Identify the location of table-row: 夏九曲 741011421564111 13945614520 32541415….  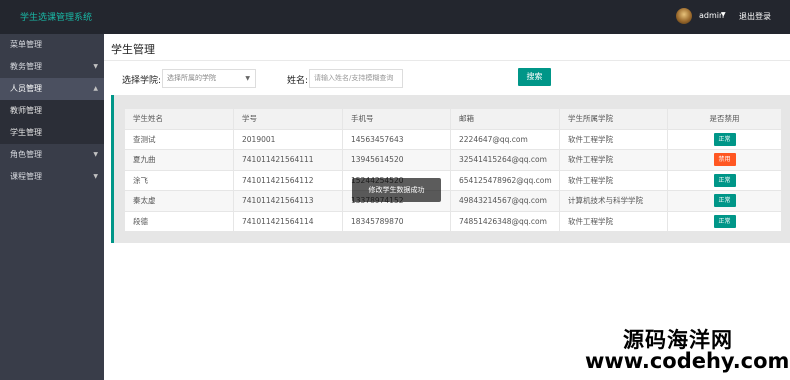
(453, 160).